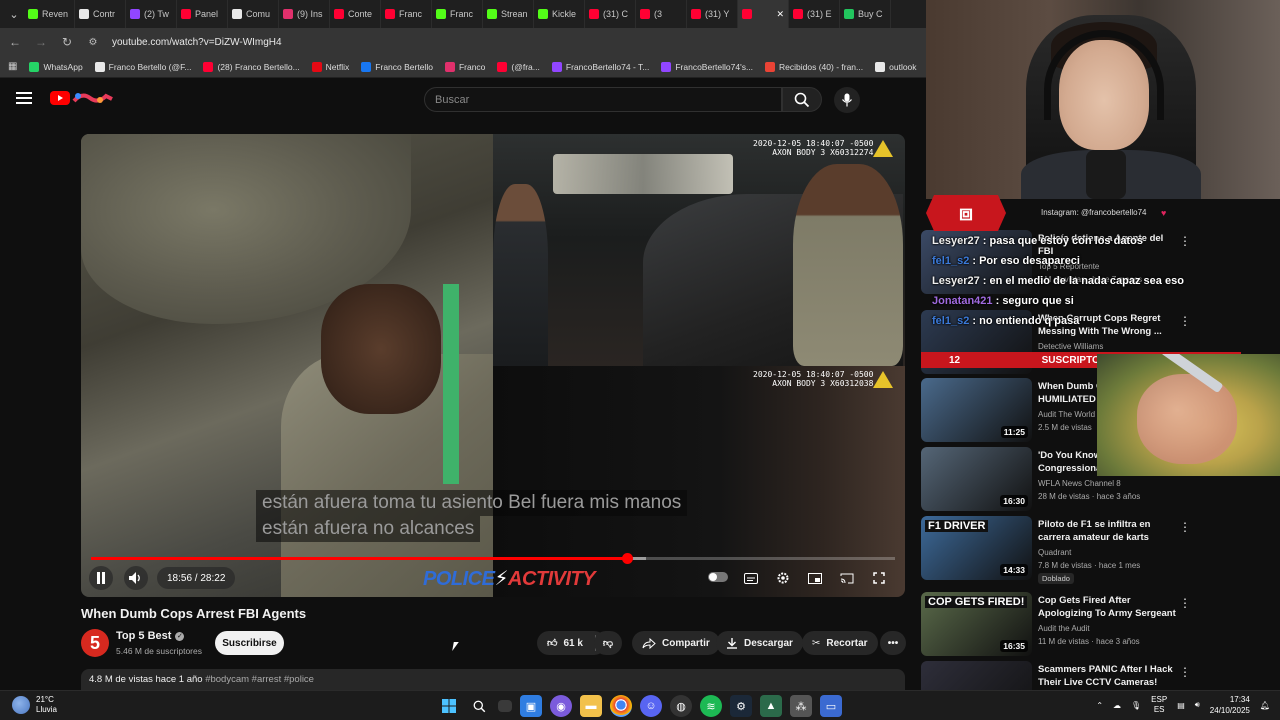  What do you see at coordinates (759, 643) in the screenshot?
I see `download-button: Descargar` at bounding box center [759, 643].